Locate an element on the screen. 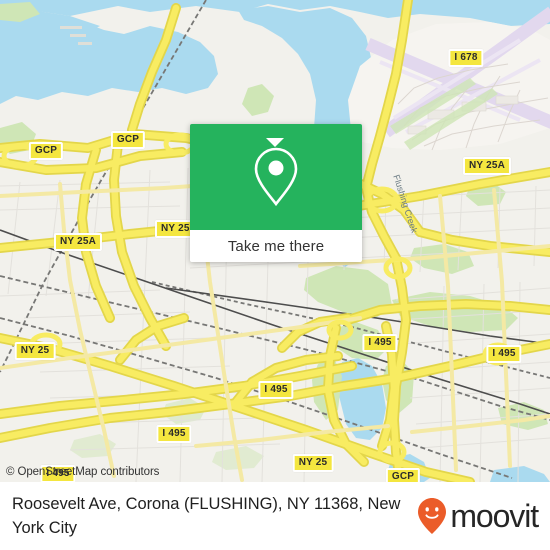 This screenshot has height=550, width=550. road-shield: NY 25 is located at coordinates (35, 351).